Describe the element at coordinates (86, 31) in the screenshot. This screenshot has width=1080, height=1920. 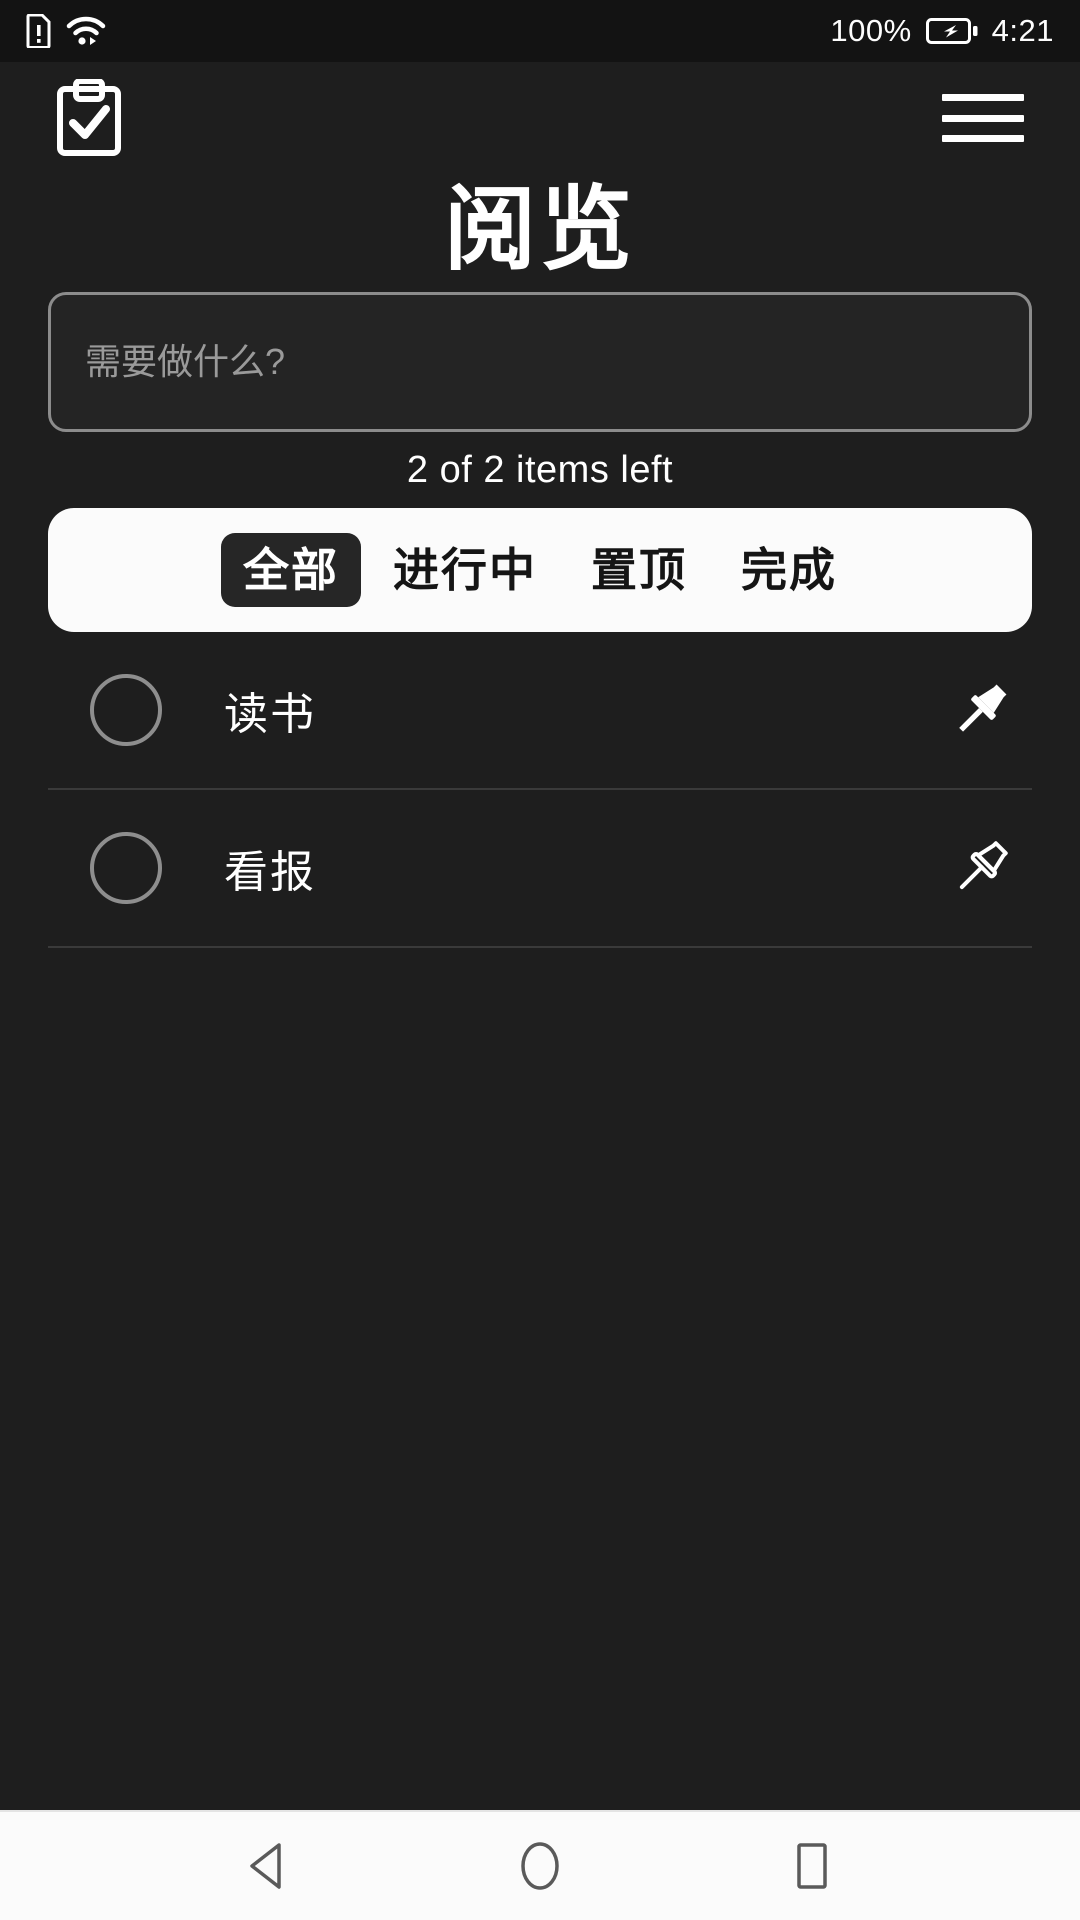
I see `wifi-icon` at that location.